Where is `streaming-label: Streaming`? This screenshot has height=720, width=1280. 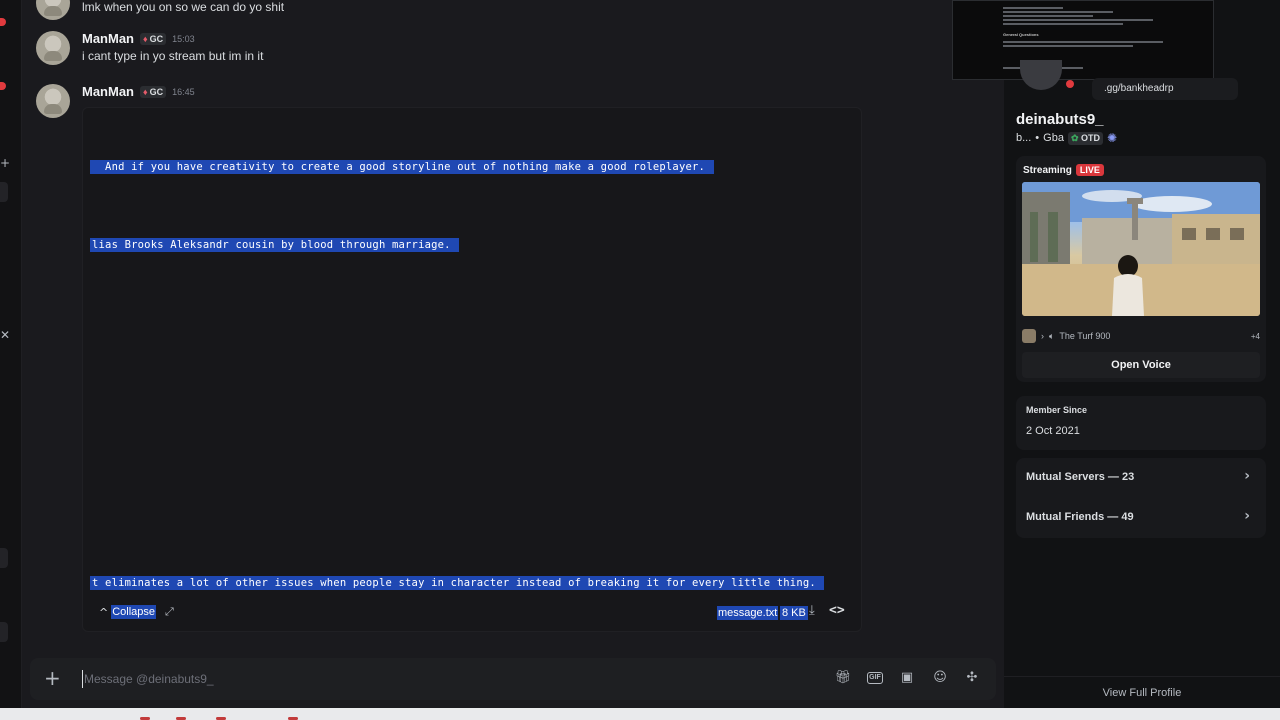
streaming-label: Streaming is located at coordinates (1047, 170).